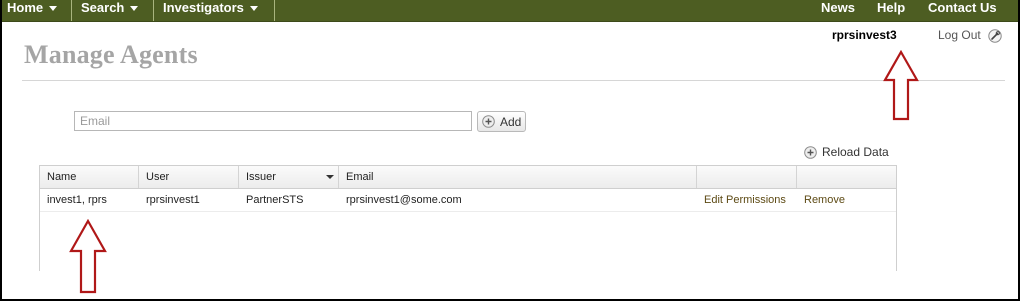 The width and height of the screenshot is (1020, 301). I want to click on cell-name: invest1, rprs, so click(77, 200).